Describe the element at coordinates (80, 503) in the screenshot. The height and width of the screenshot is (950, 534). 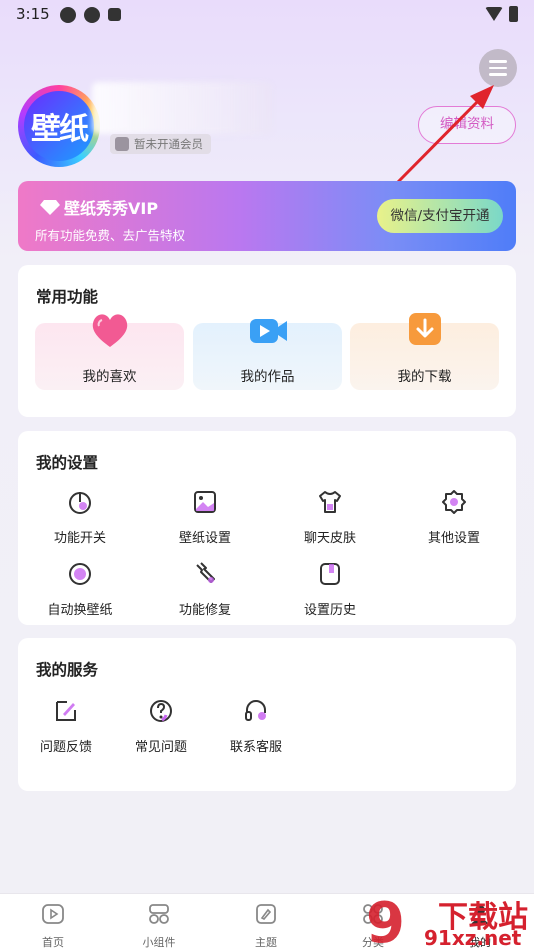
I see `power-icon` at that location.